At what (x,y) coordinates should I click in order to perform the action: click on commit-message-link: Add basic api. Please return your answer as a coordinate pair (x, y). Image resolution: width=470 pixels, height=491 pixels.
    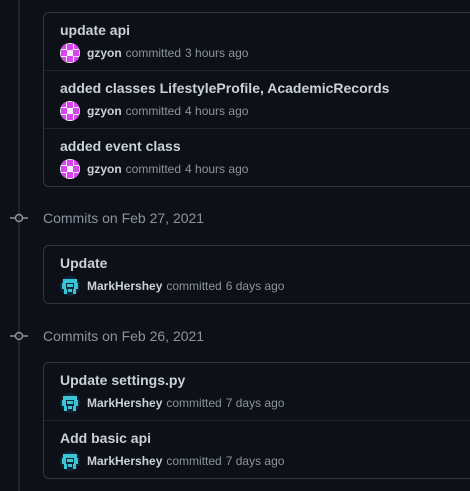
    Looking at the image, I should click on (105, 438).